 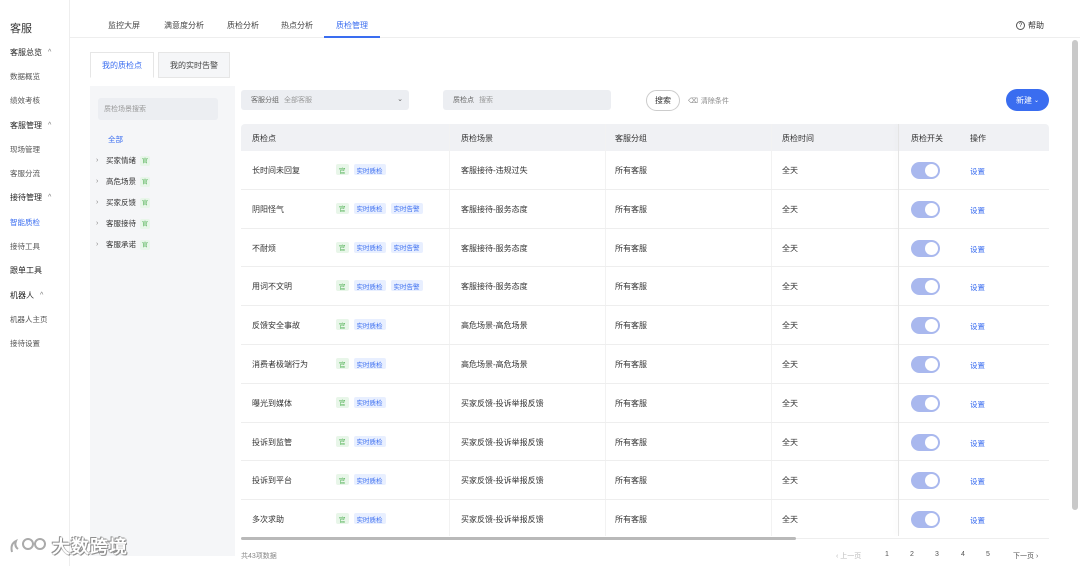 What do you see at coordinates (21, 29) in the screenshot?
I see `brand-title: 客服` at bounding box center [21, 29].